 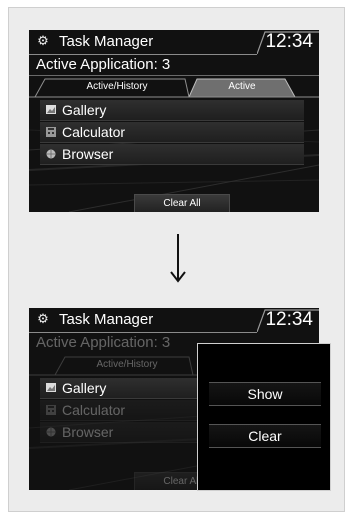 I want to click on list-item-calculator: Calculator, so click(x=172, y=132).